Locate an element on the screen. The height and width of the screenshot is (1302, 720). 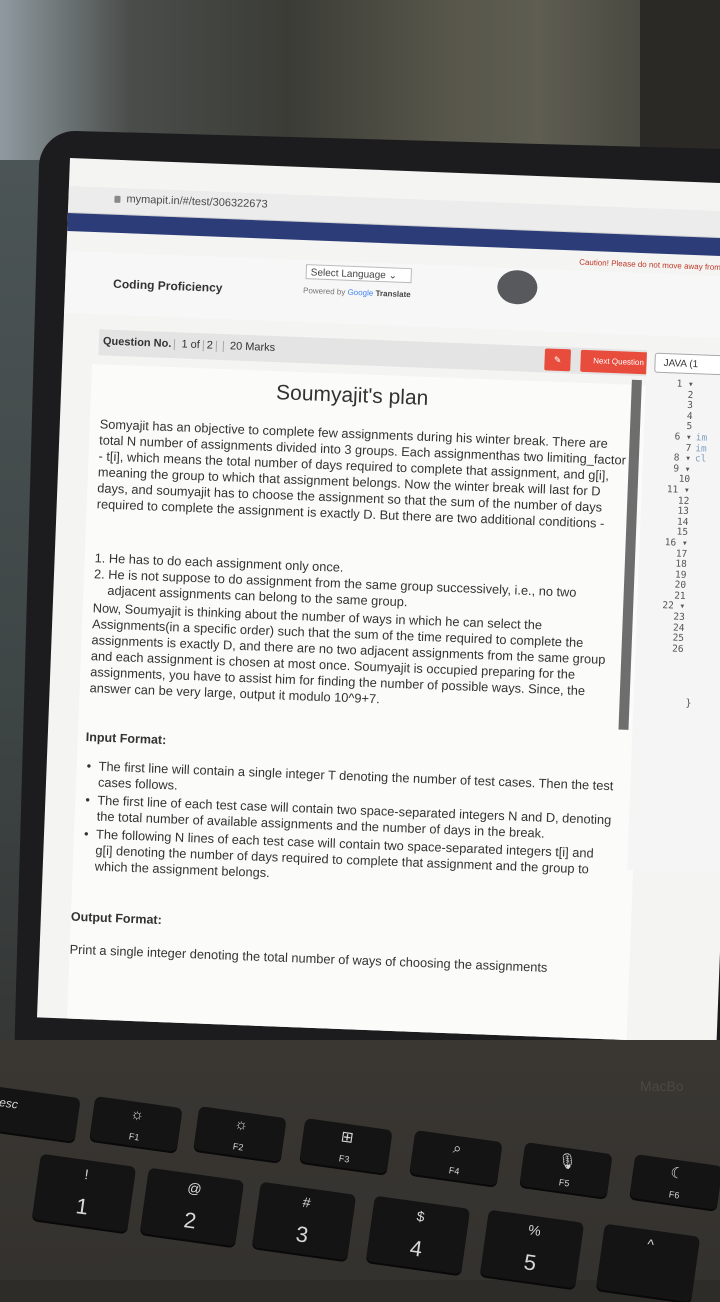
key-2: @ 2 is located at coordinates (192, 1207).